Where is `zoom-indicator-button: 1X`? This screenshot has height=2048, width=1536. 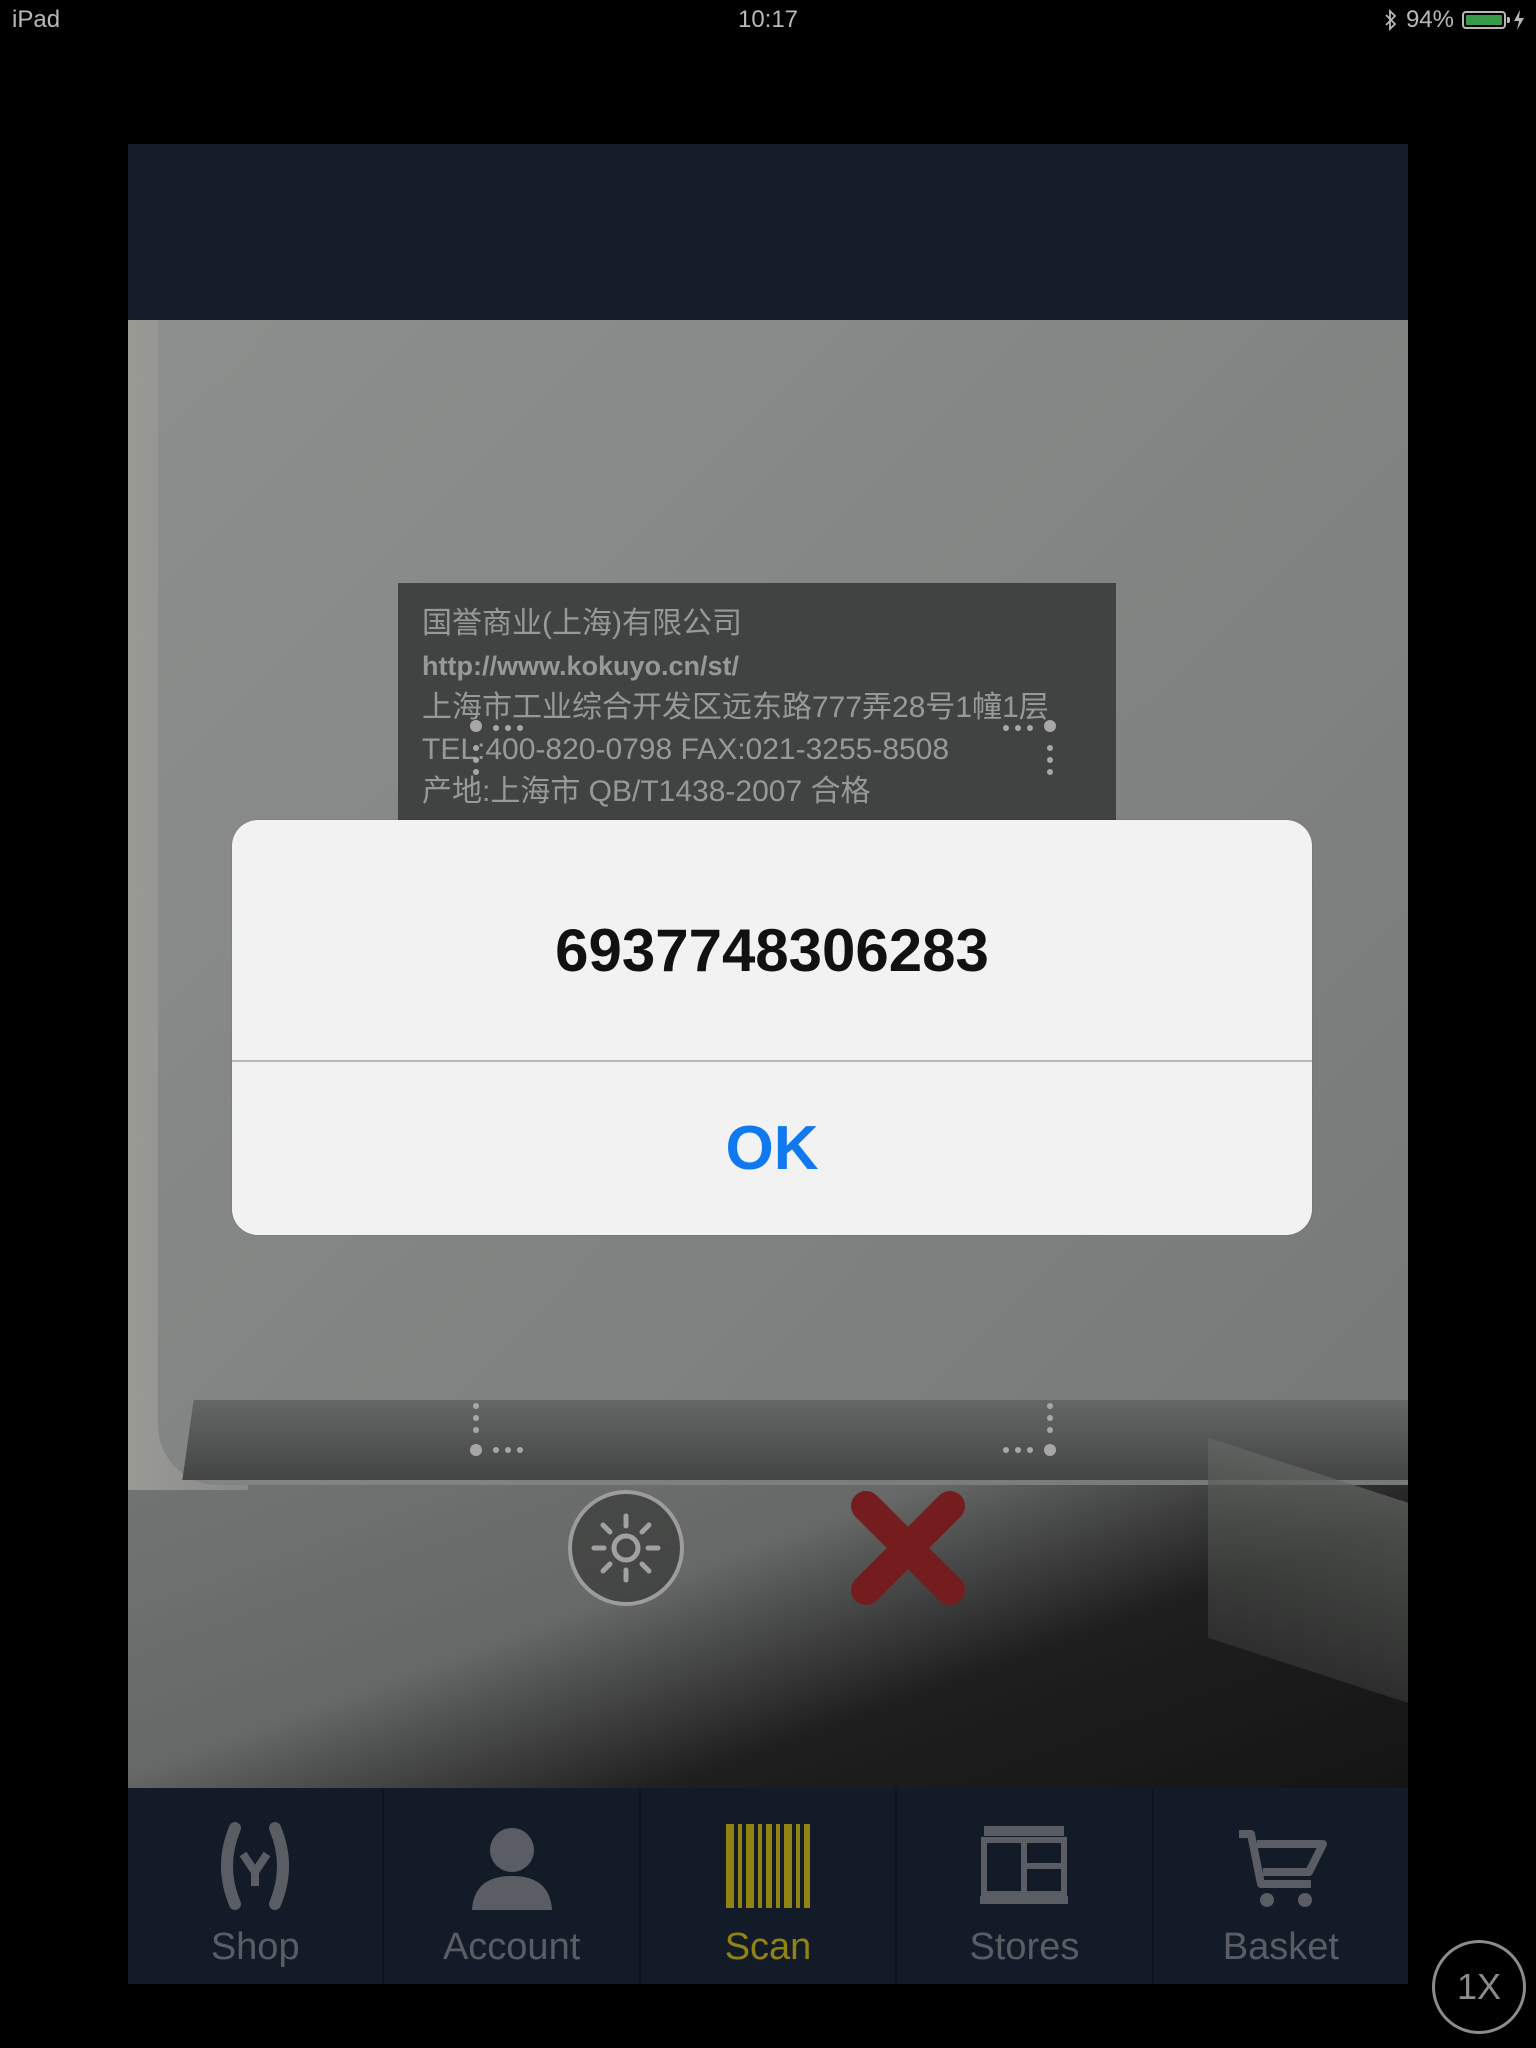
zoom-indicator-button: 1X is located at coordinates (1479, 1987).